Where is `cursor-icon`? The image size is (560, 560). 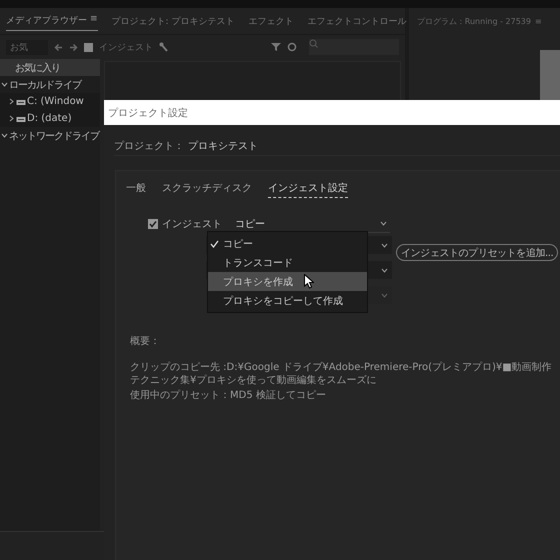 cursor-icon is located at coordinates (309, 281).